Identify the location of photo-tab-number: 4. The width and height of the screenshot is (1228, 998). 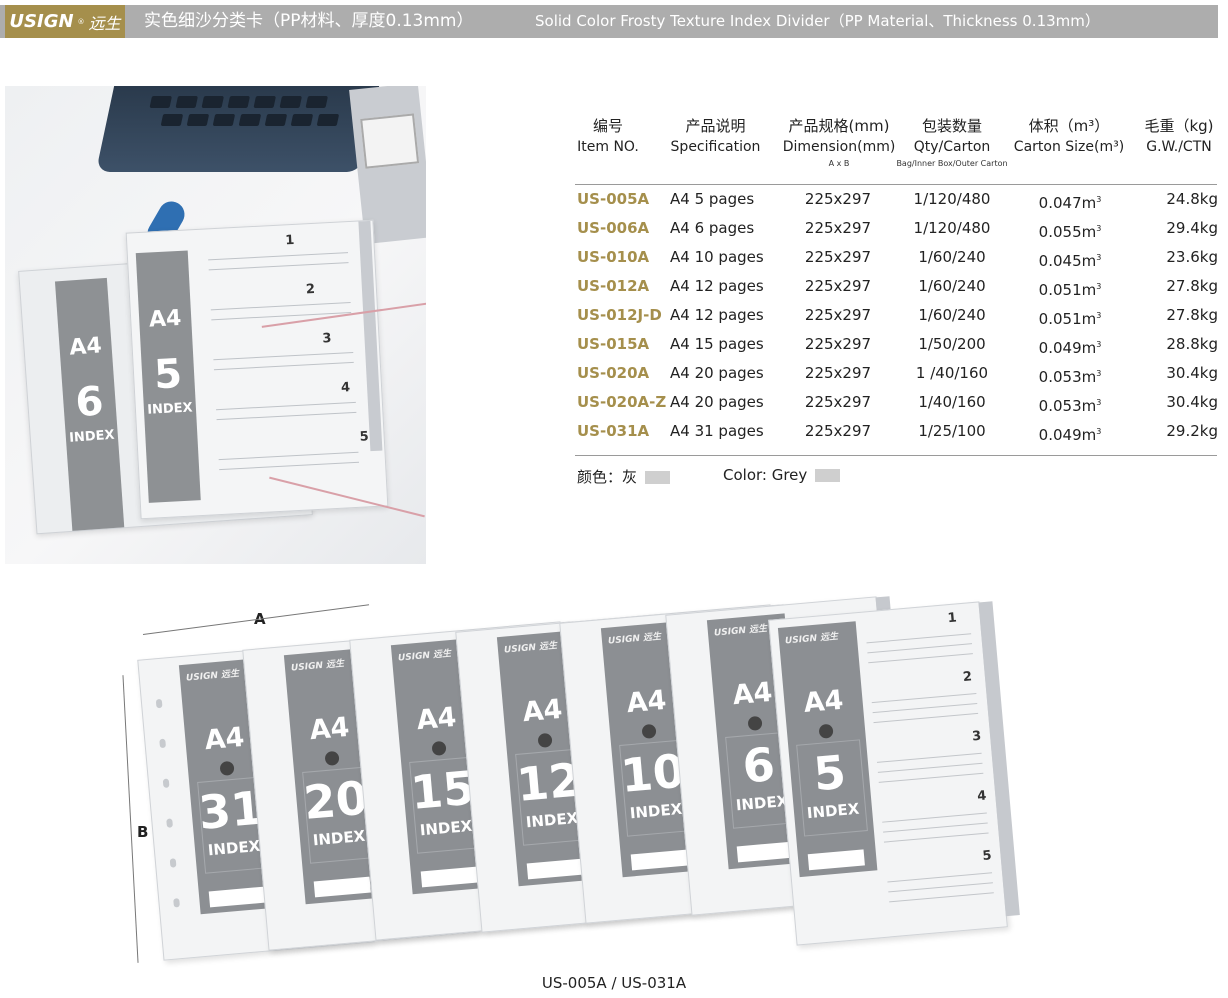
(345, 388).